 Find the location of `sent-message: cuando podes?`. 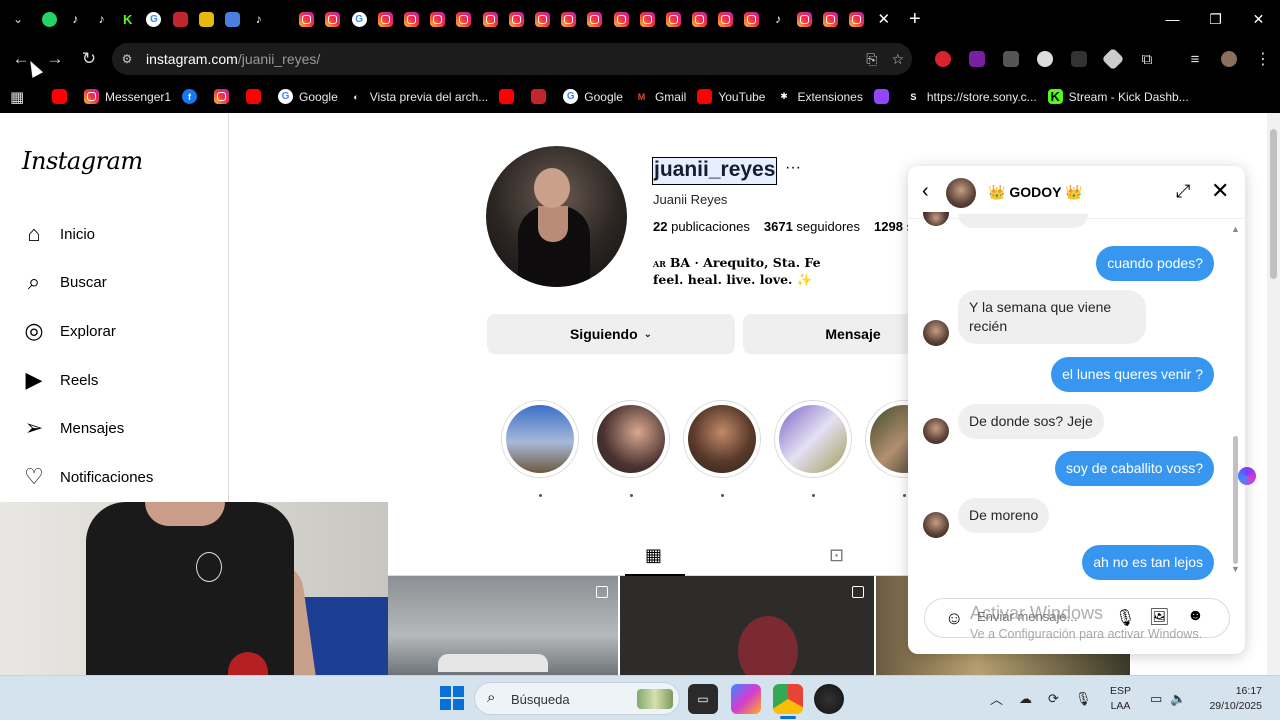

sent-message: cuando podes? is located at coordinates (1155, 263).